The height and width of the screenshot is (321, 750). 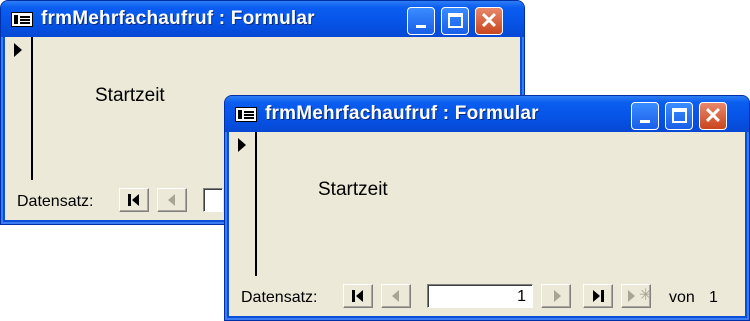 I want to click on record-number-field: 1, so click(x=480, y=296).